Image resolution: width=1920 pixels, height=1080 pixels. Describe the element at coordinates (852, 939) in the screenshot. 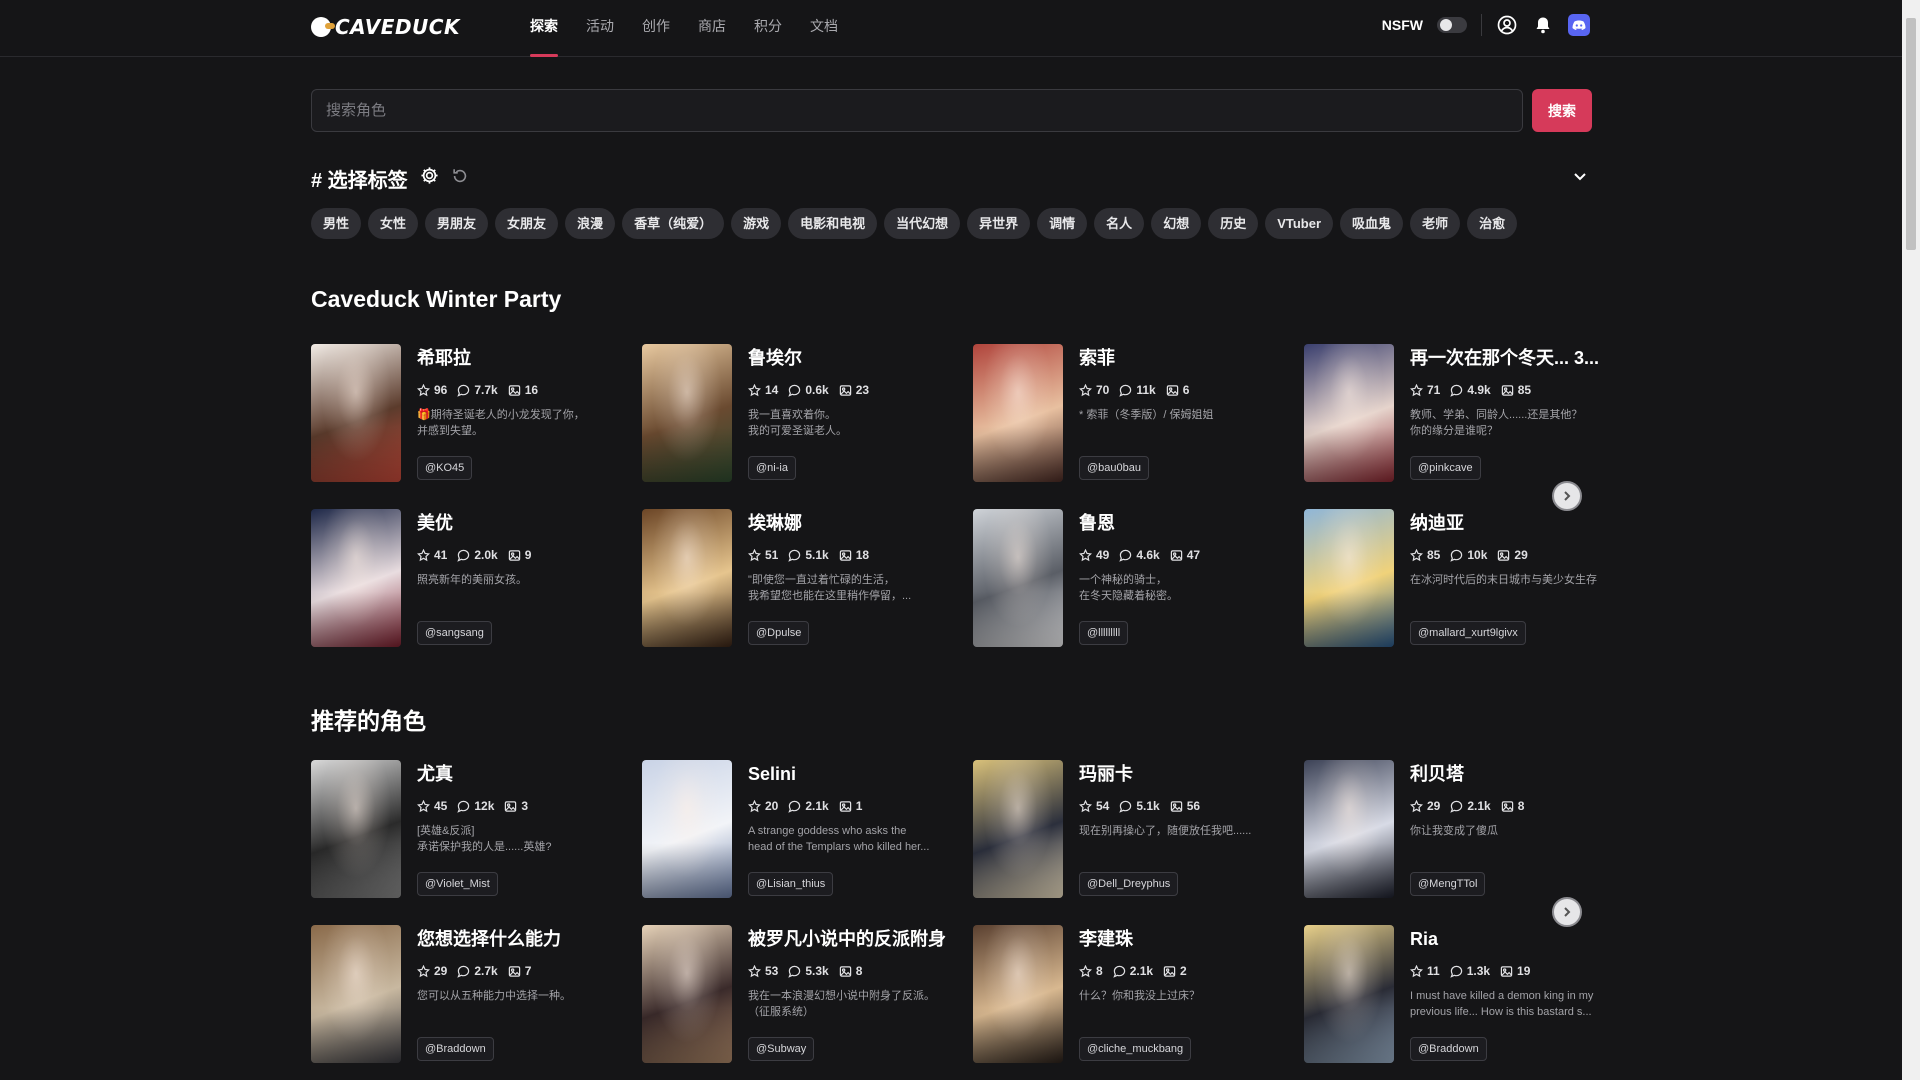

I see `character-name: 被罗凡小说中的反派附身` at that location.